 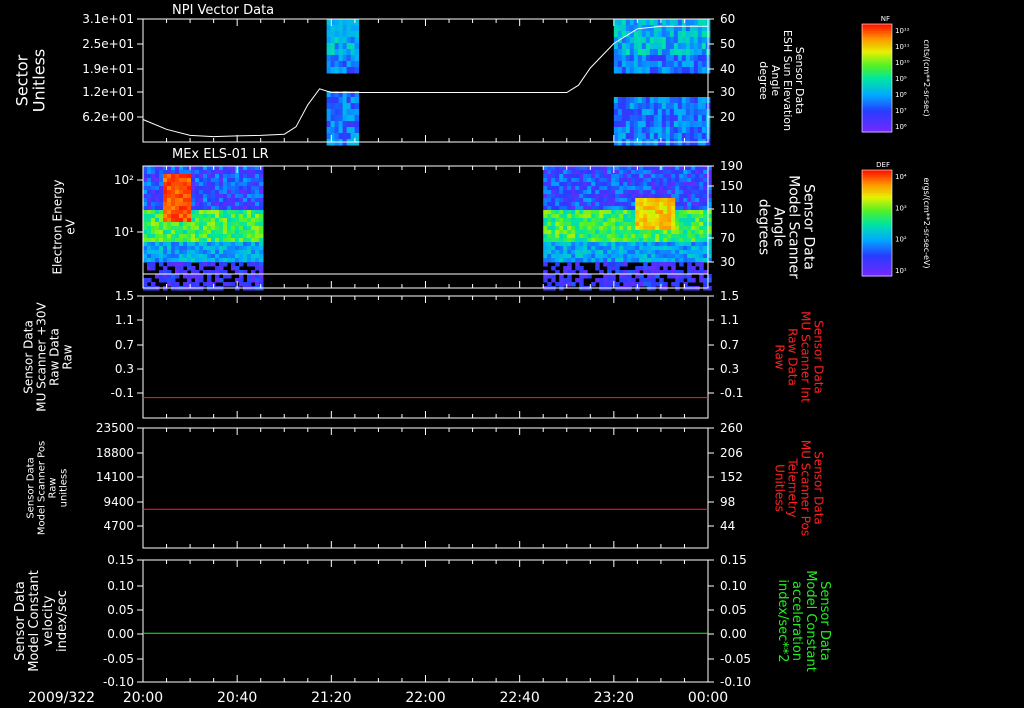 What do you see at coordinates (806, 357) in the screenshot?
I see `right-axis-label-line: MU Scanner Int` at bounding box center [806, 357].